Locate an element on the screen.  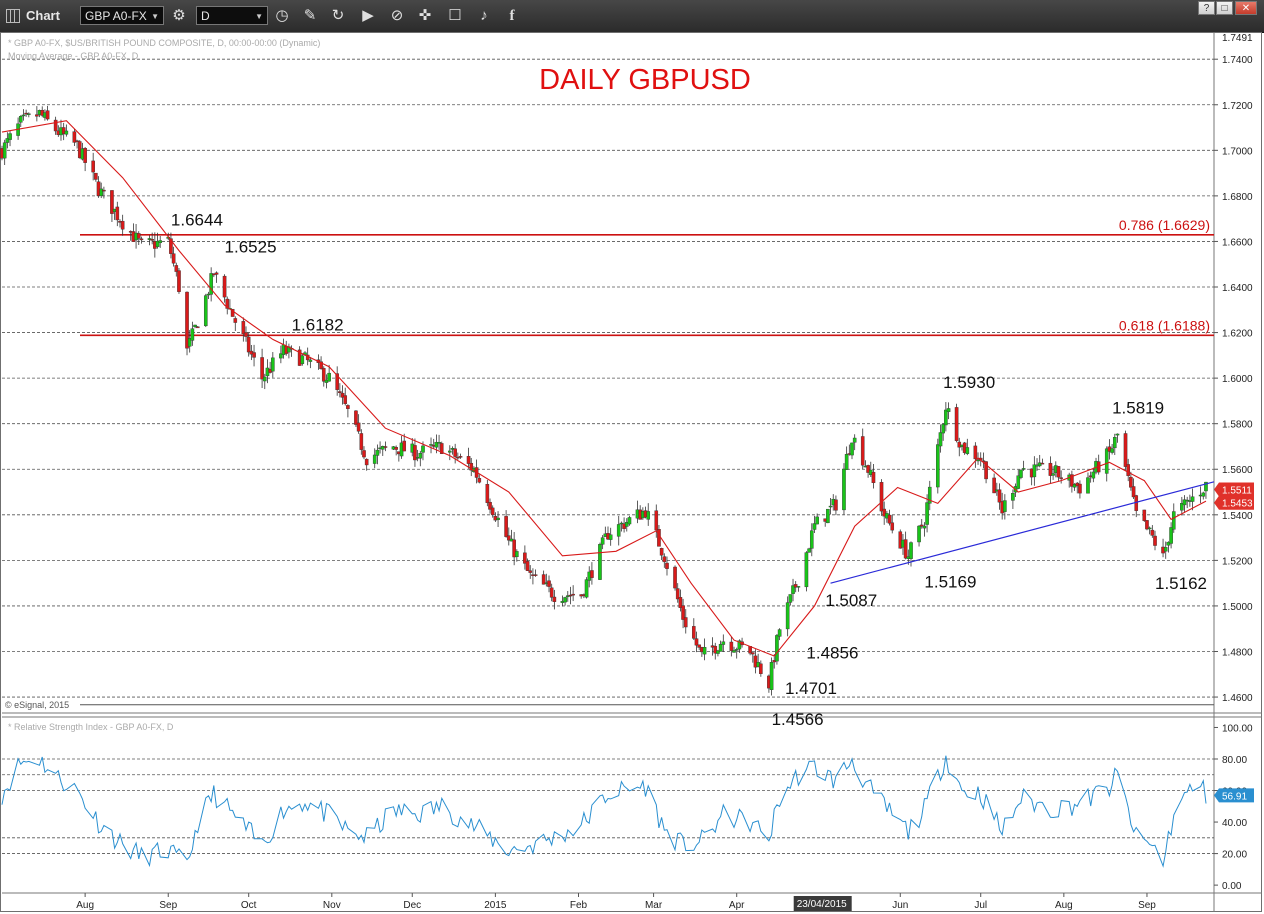
x-tick-label: Apr is located at coordinates (737, 905).